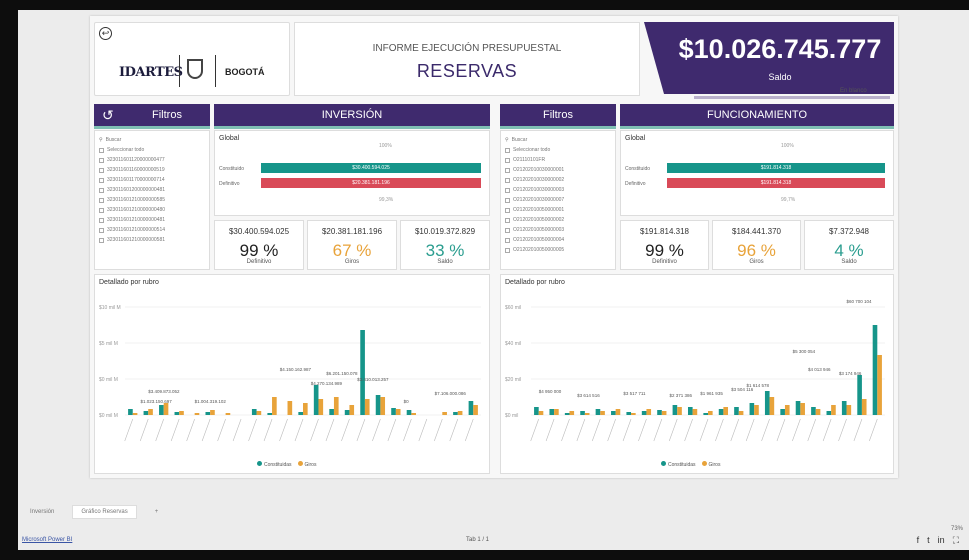  Describe the element at coordinates (534, 190) in the screenshot. I see `filter-item: O21202010030000003` at that location.